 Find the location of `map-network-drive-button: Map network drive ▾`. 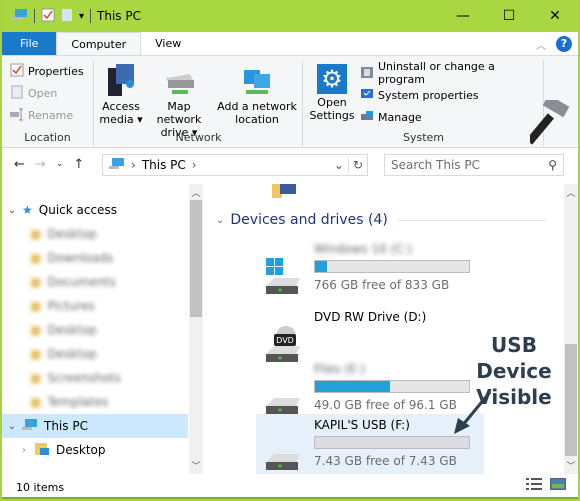

map-network-drive-button: Map network drive ▾ is located at coordinates (179, 99).